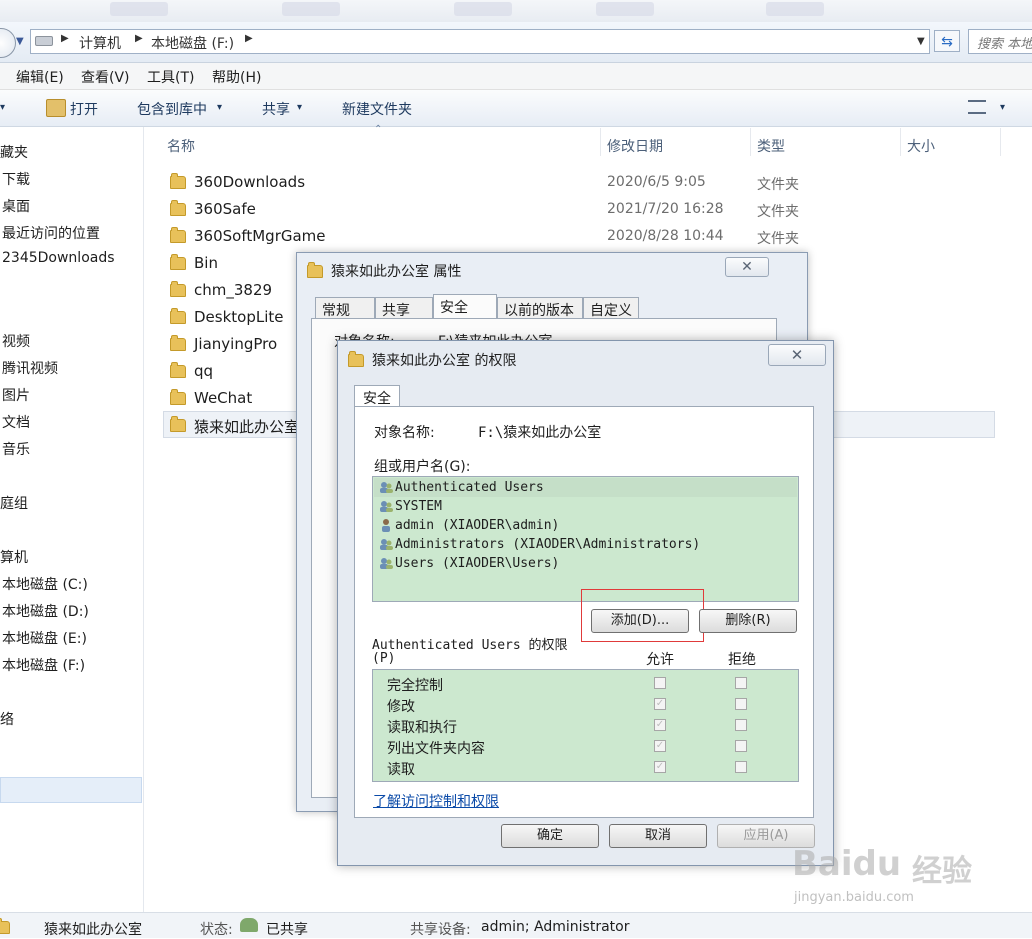  Describe the element at coordinates (658, 836) in the screenshot. I see `cancel-button: 取消` at that location.